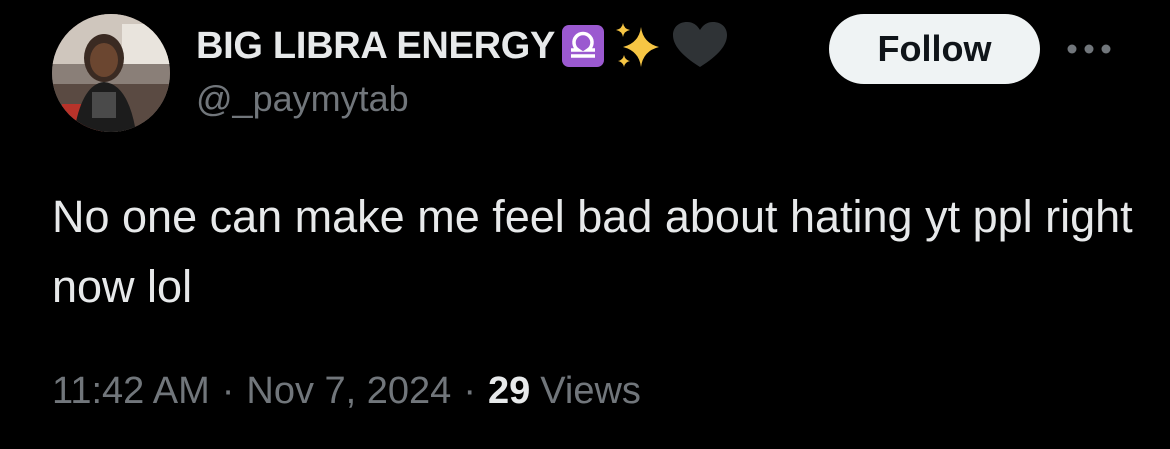 This screenshot has height=449, width=1170. I want to click on black-heart-icon, so click(700, 46).